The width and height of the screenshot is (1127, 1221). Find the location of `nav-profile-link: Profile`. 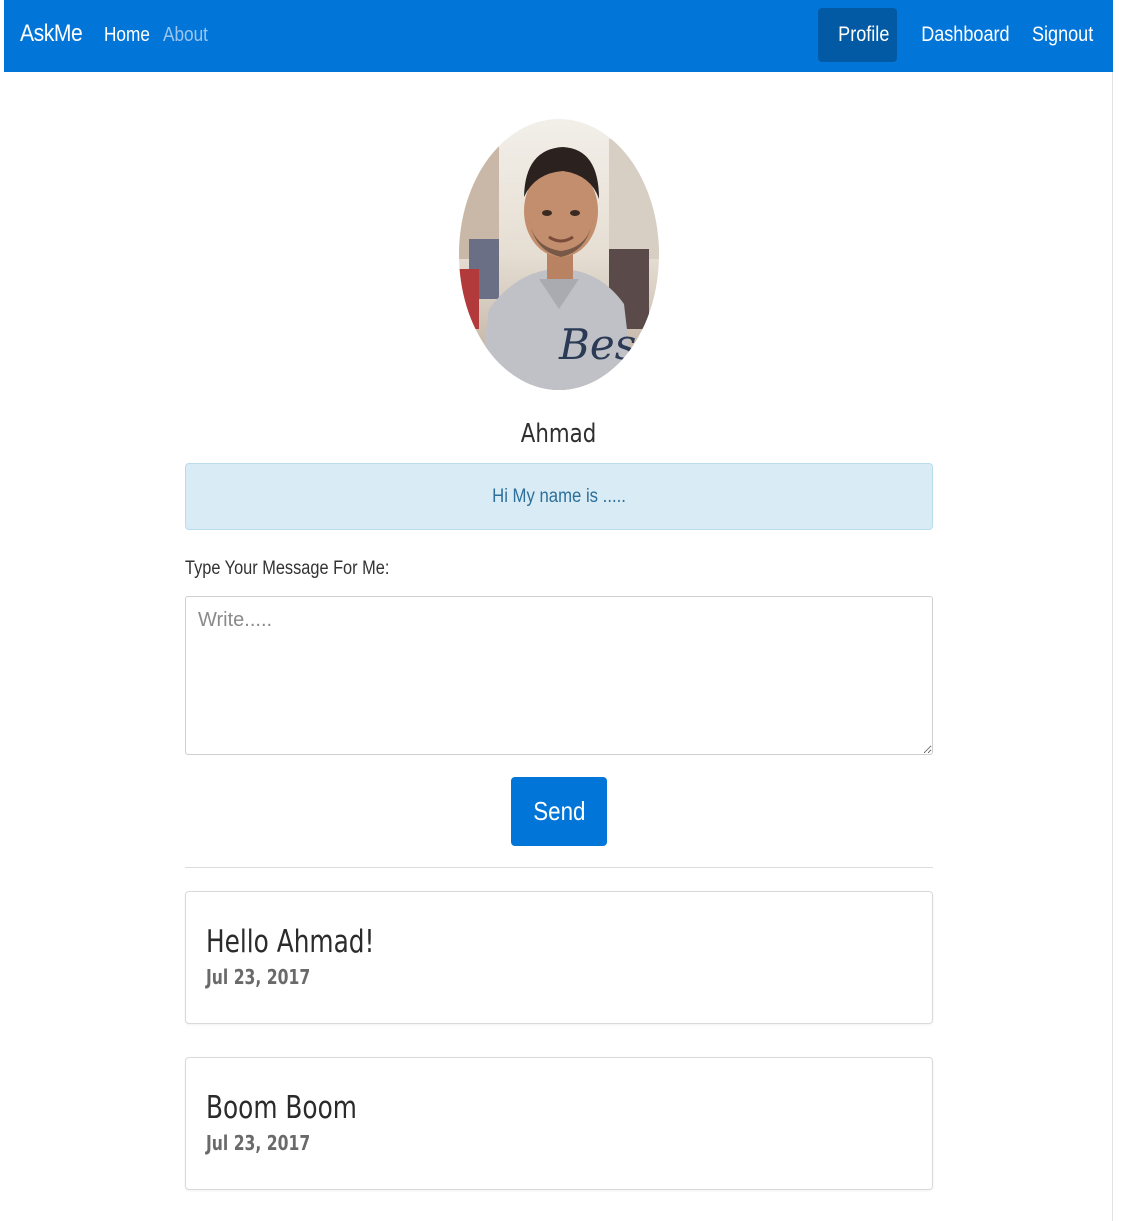

nav-profile-link: Profile is located at coordinates (857, 35).